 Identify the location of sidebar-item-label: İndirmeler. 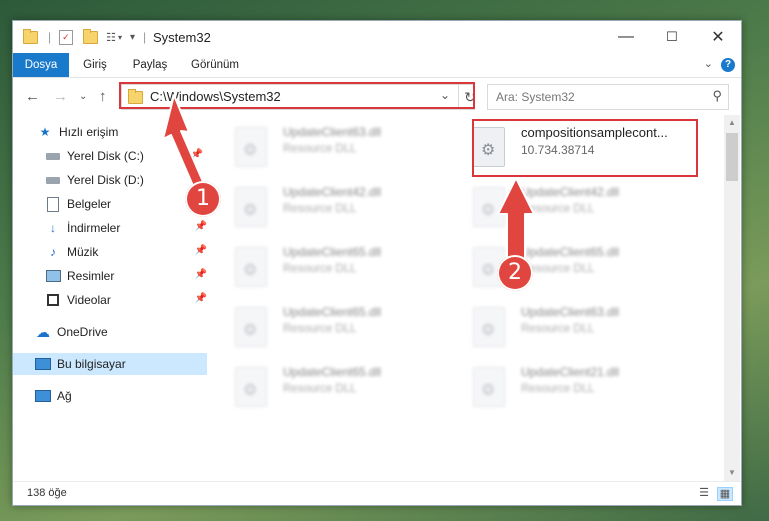
(94, 228).